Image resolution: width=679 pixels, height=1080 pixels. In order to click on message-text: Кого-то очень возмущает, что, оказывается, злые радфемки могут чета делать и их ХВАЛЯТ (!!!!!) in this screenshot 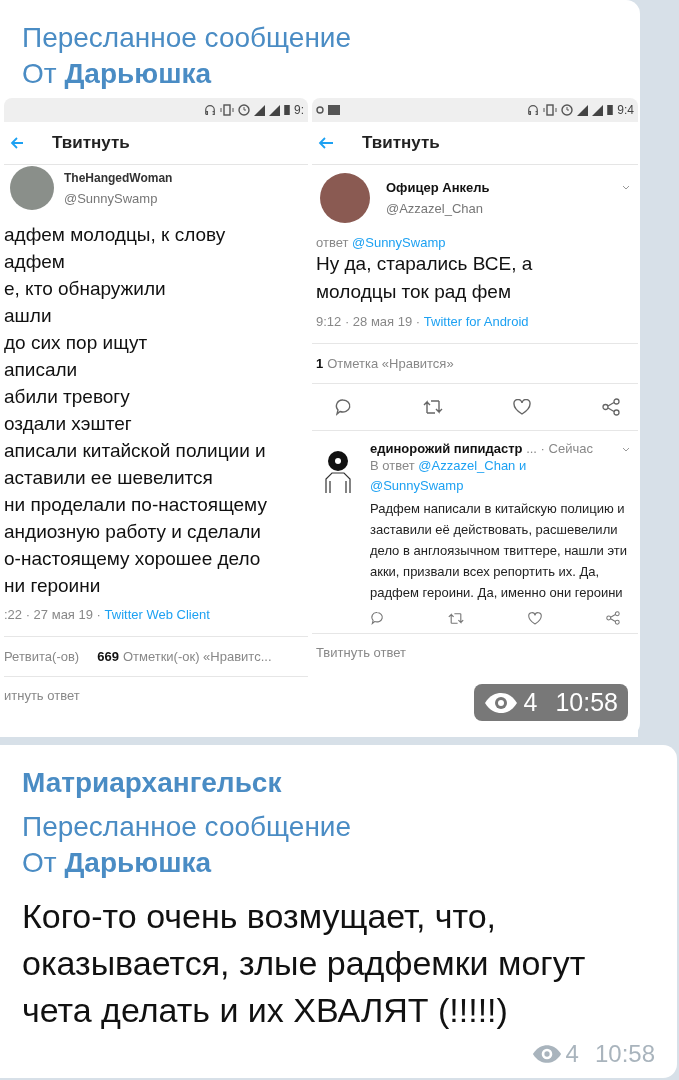, I will do `click(304, 963)`.